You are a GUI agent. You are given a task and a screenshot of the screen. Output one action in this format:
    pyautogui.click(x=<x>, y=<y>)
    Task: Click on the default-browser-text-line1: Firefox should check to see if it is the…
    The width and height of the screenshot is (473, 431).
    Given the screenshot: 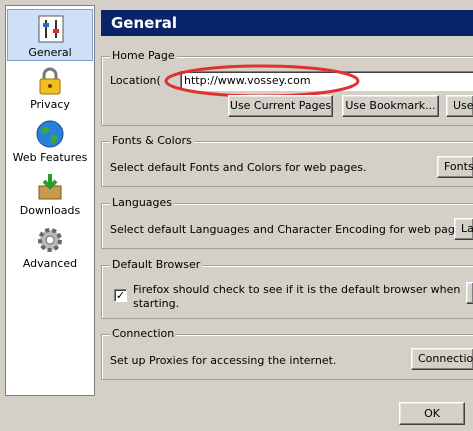 What is the action you would take?
    pyautogui.click(x=297, y=289)
    